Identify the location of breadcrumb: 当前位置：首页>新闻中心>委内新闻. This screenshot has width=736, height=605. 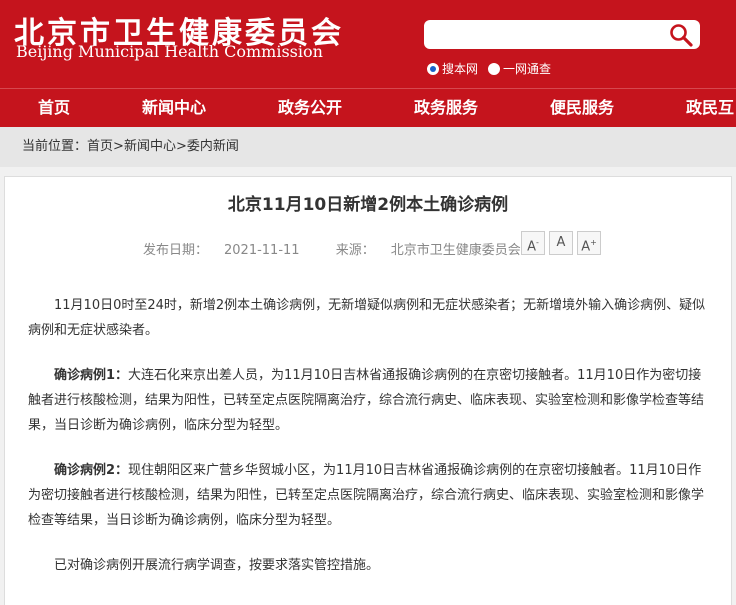
(368, 147).